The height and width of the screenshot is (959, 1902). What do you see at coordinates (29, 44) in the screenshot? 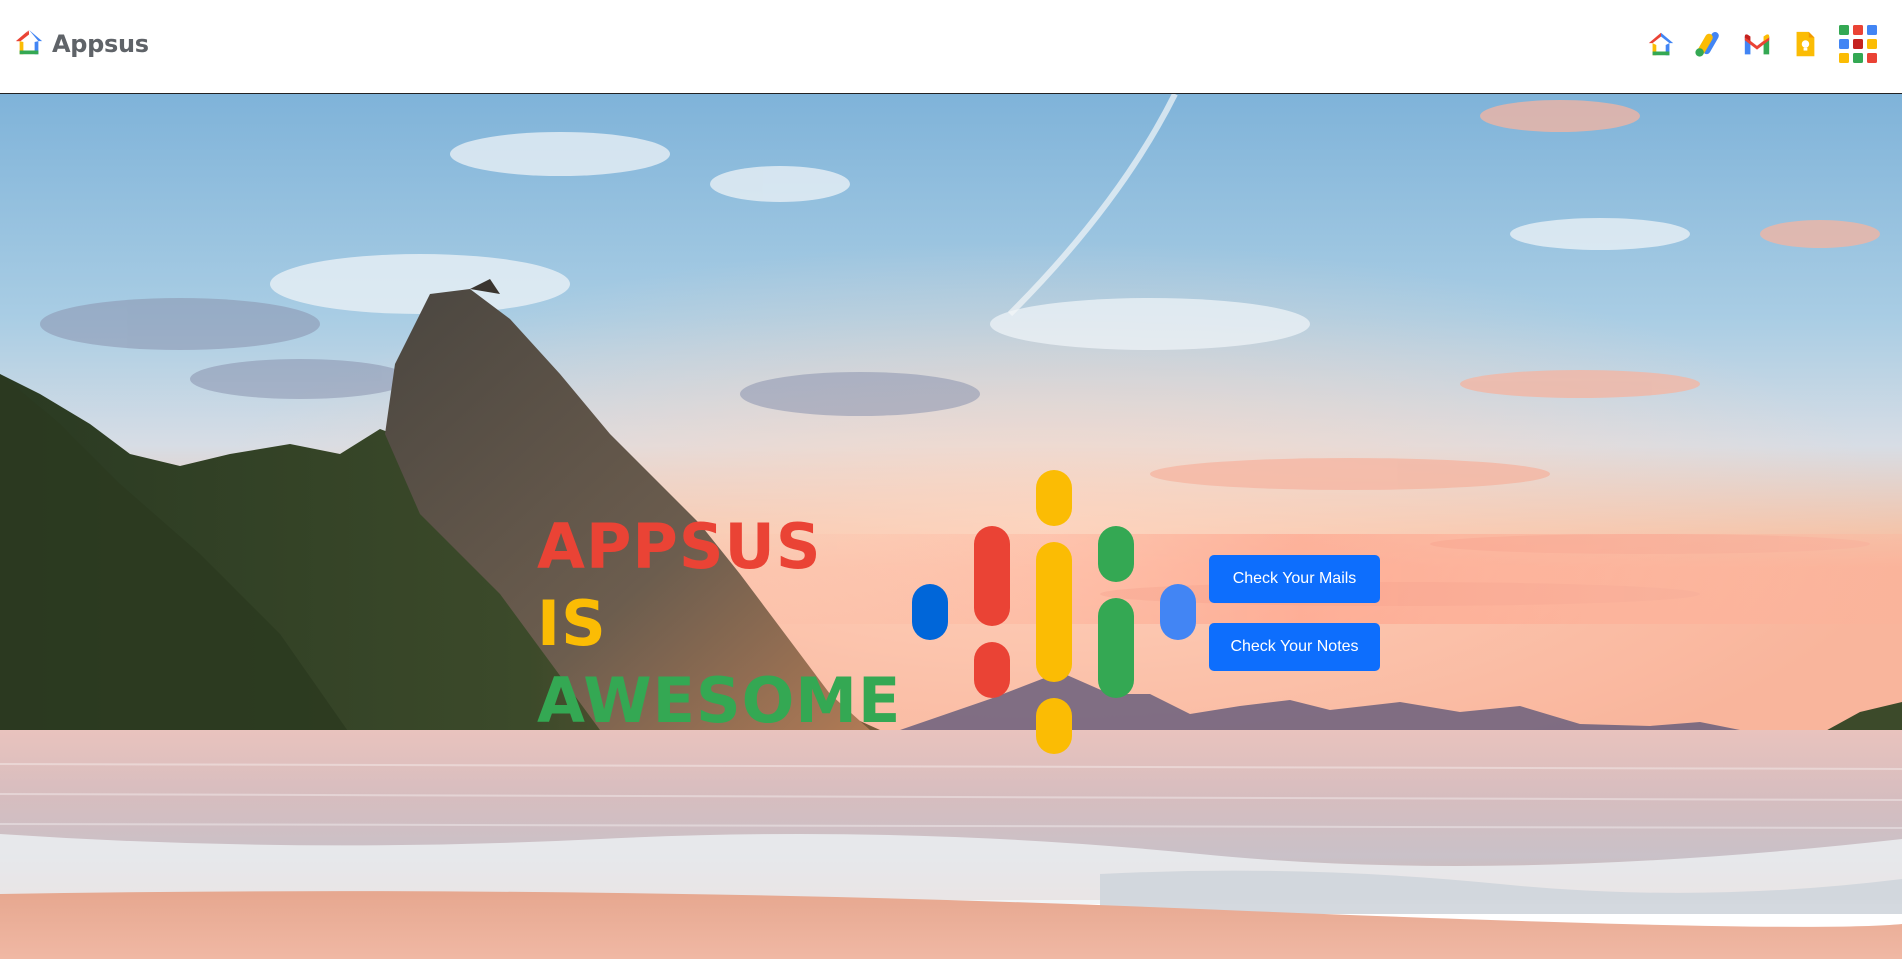
I see `home-logo-icon` at bounding box center [29, 44].